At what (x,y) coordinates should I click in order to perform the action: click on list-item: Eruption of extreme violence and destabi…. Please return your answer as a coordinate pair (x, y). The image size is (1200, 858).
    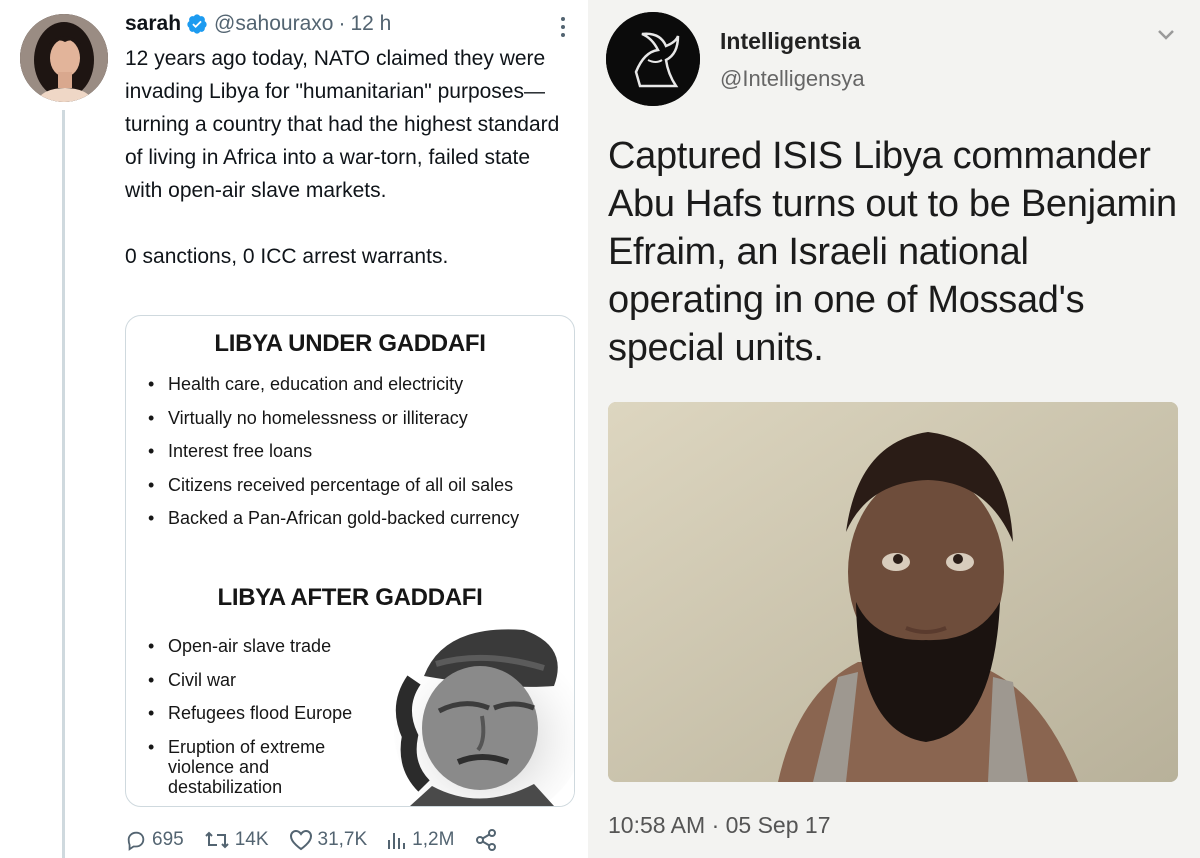
    Looking at the image, I should click on (248, 767).